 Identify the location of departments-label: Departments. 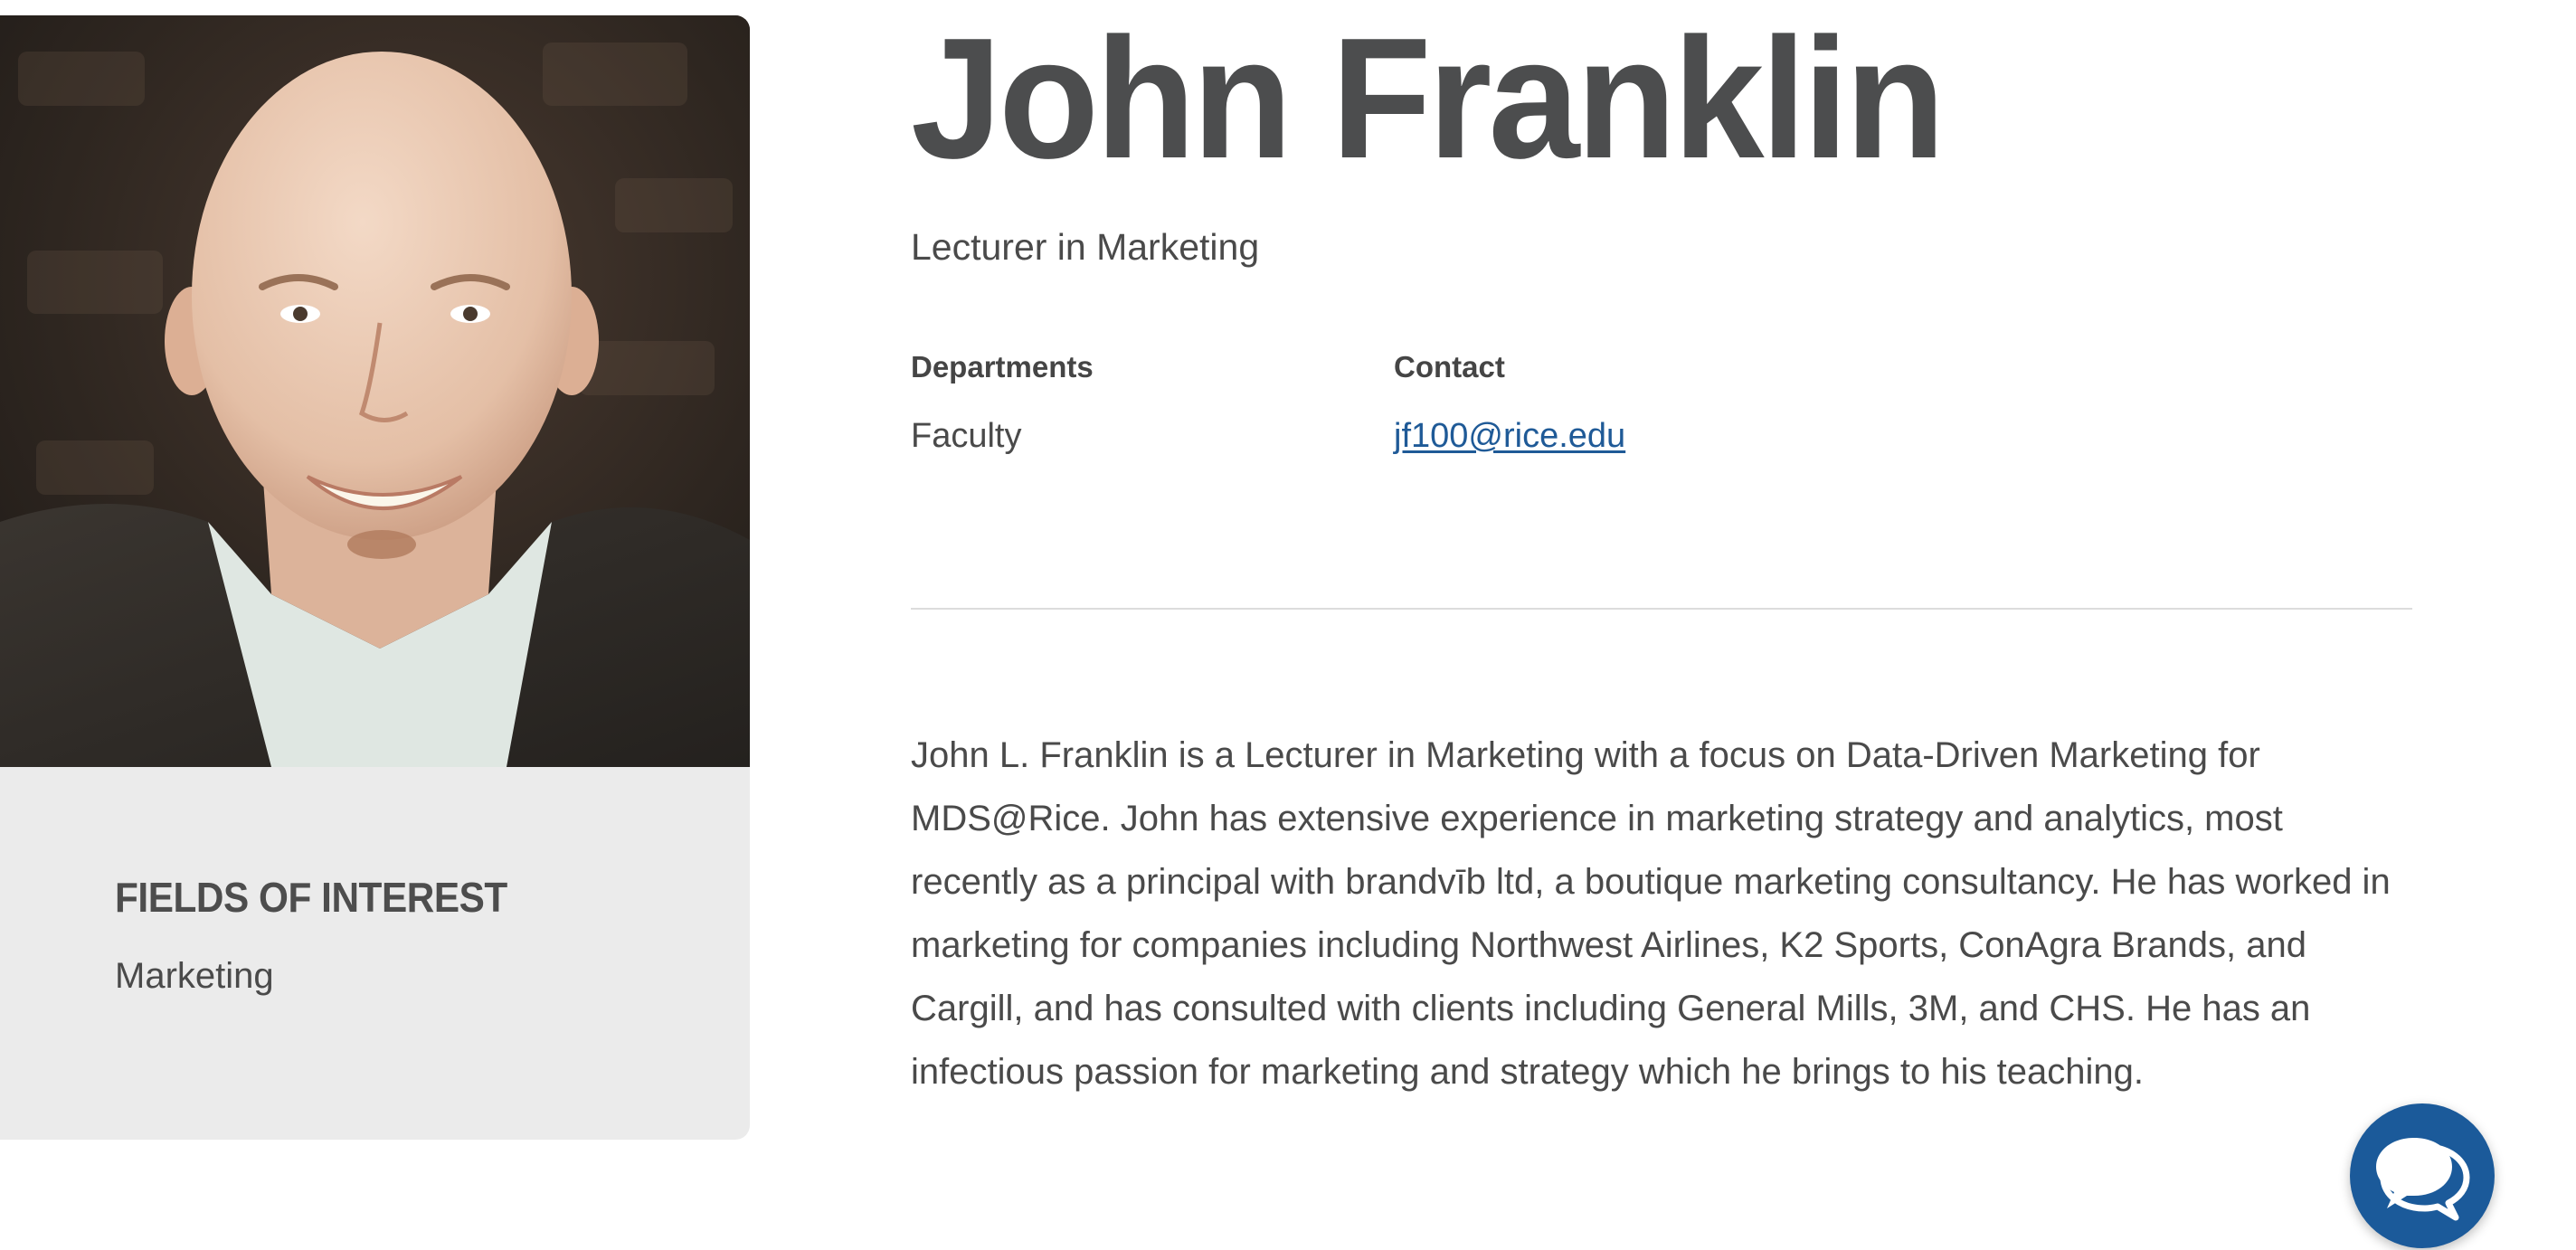
(1003, 367).